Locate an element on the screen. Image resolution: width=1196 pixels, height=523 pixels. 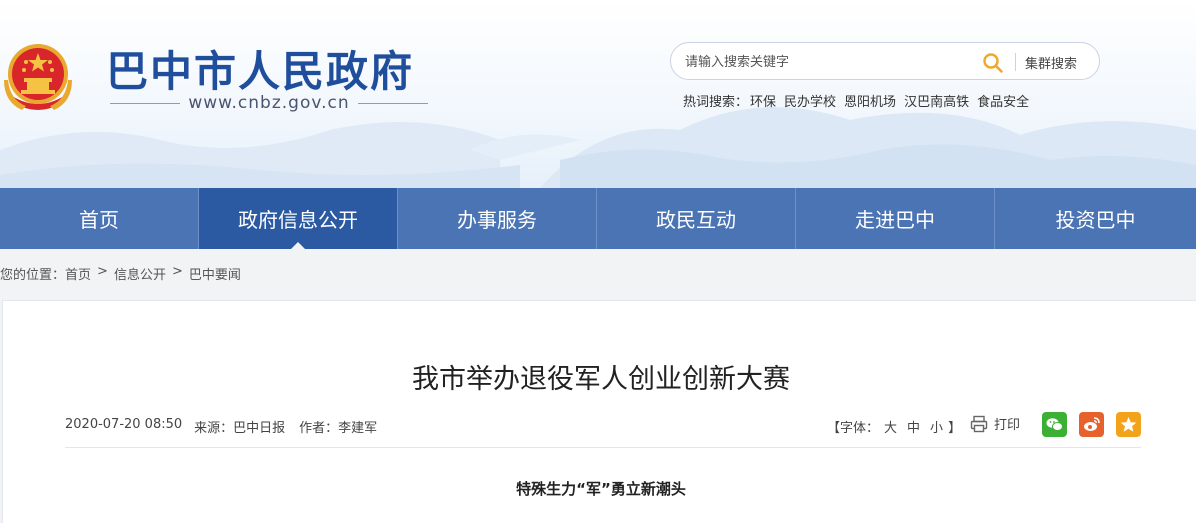
search-box: 集群搜索 is located at coordinates (885, 61).